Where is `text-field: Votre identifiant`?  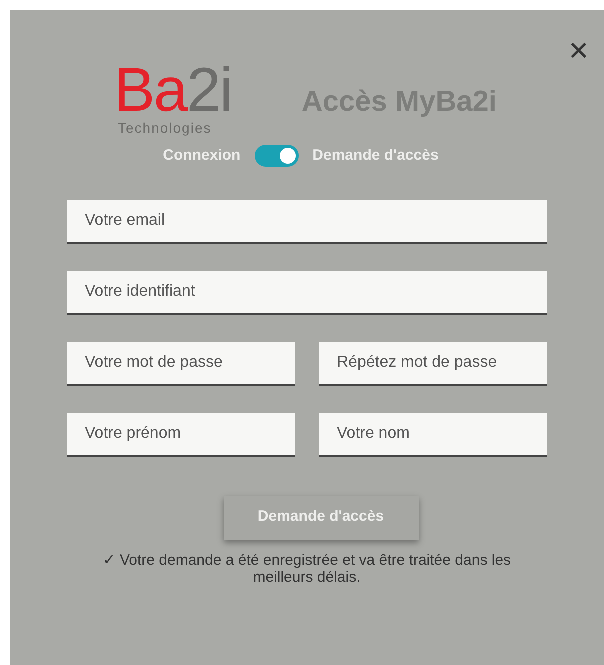 text-field: Votre identifiant is located at coordinates (307, 292).